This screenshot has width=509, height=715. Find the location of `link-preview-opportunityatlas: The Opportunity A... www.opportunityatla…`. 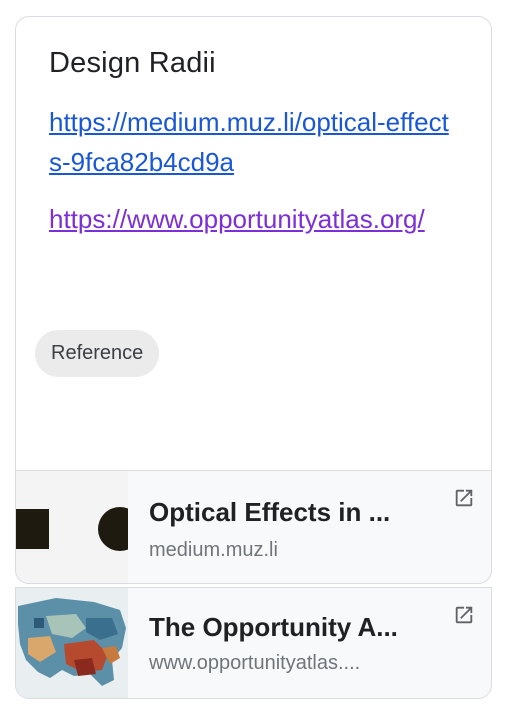

link-preview-opportunityatlas: The Opportunity A... www.opportunityatla… is located at coordinates (253, 643).